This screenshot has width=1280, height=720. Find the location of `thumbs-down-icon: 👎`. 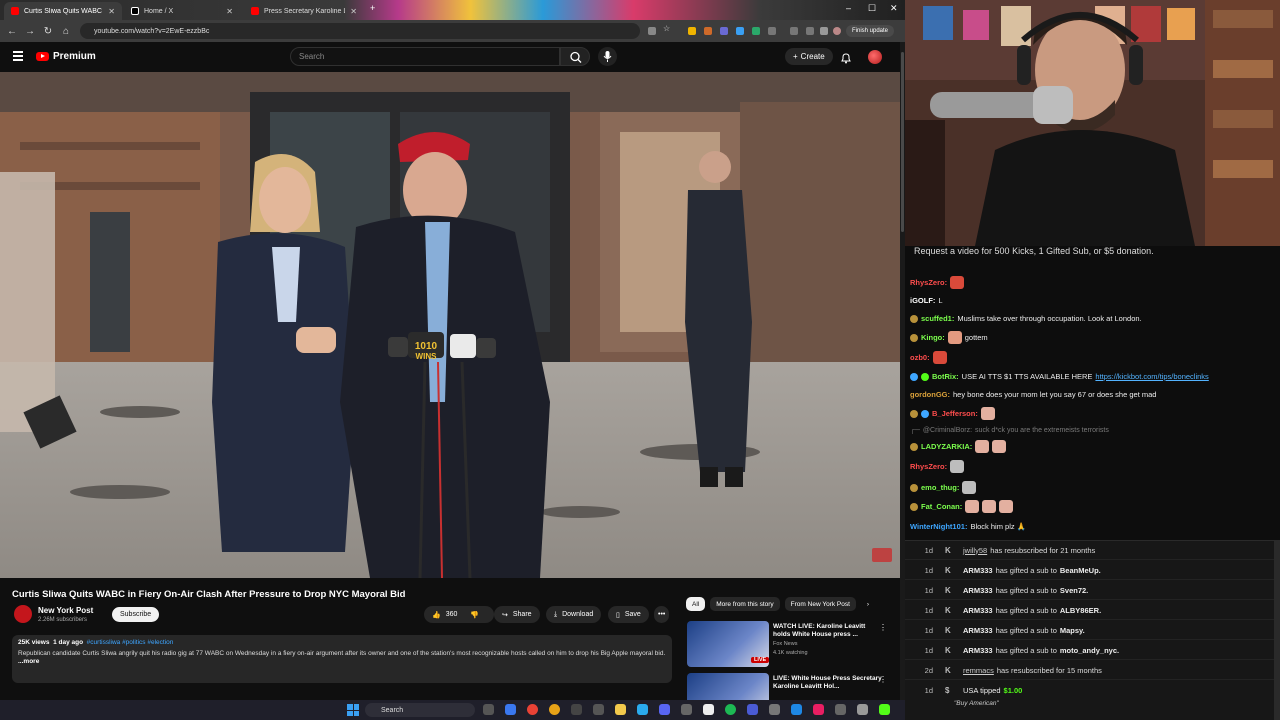

thumbs-down-icon: 👎 is located at coordinates (474, 615).